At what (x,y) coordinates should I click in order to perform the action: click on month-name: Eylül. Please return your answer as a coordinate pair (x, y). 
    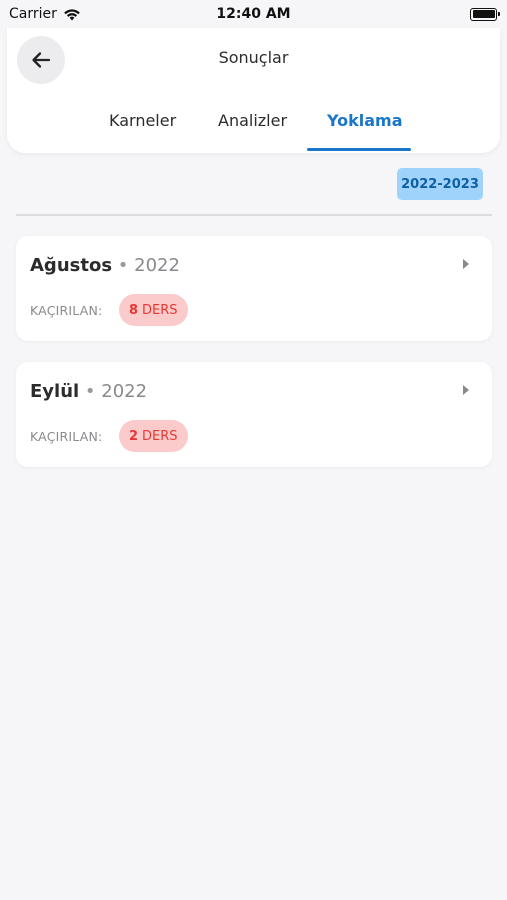
    Looking at the image, I should click on (55, 391).